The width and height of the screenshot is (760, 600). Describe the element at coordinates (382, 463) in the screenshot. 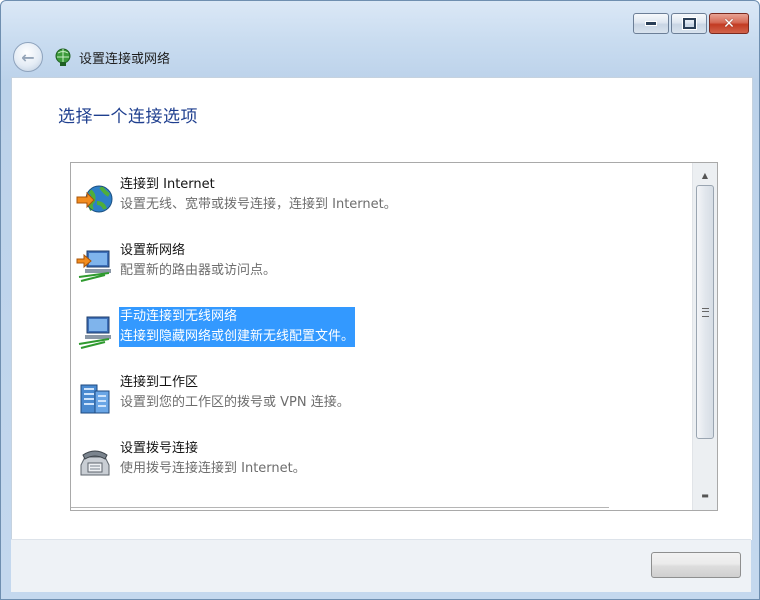

I see `option-dialup: 设置拨号连接 使用拨号连接连接到 Internet。` at that location.